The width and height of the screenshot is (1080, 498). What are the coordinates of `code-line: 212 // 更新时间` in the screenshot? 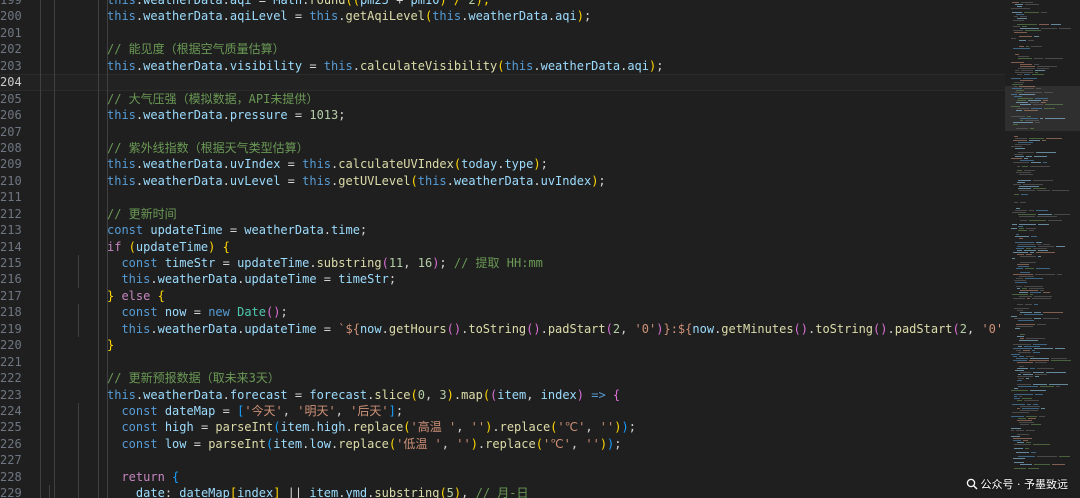 It's located at (502, 214).